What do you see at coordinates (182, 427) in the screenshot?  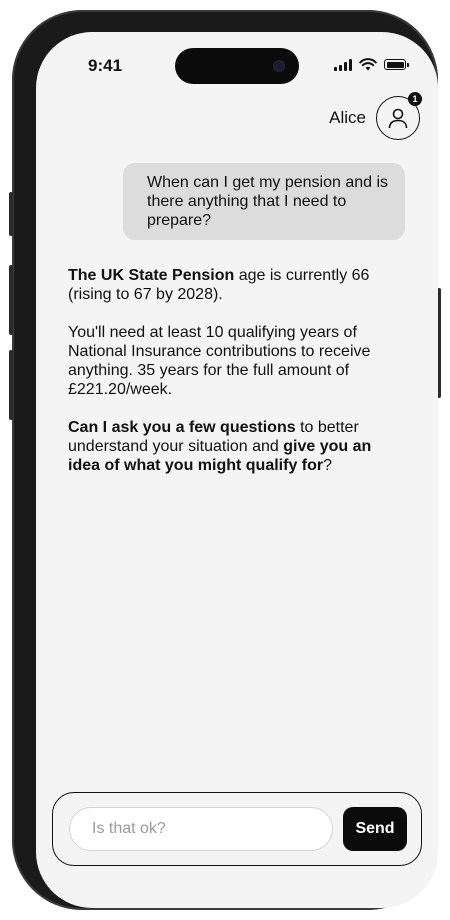 I see `assistant-bold-text: Can I ask you a few questions` at bounding box center [182, 427].